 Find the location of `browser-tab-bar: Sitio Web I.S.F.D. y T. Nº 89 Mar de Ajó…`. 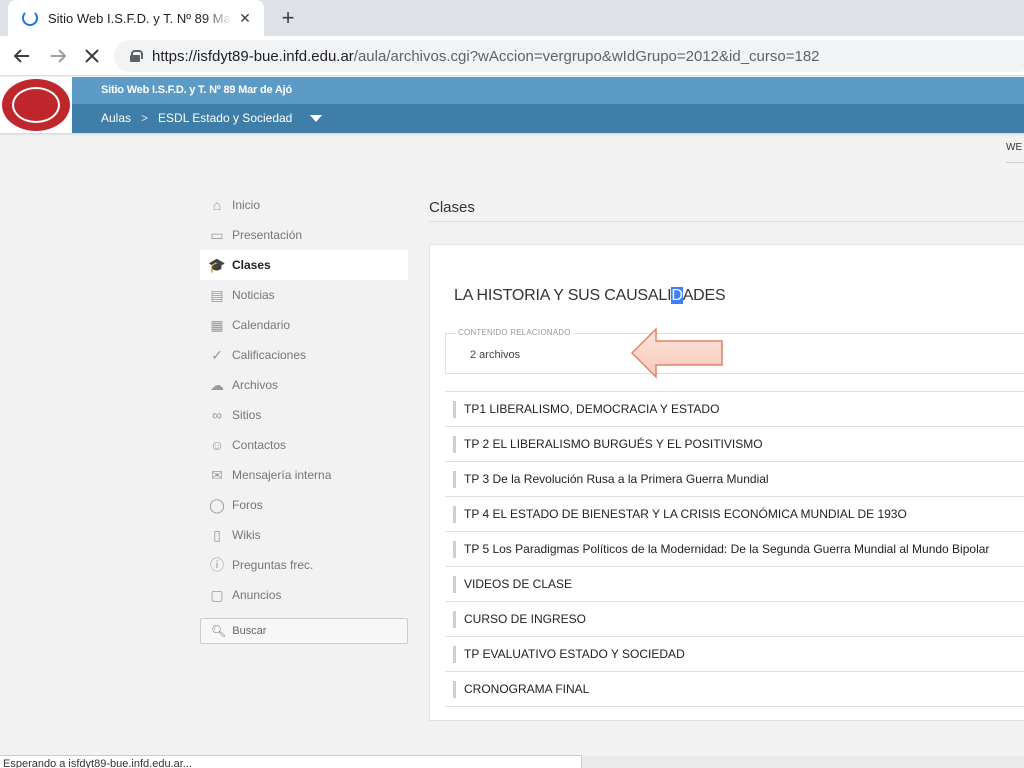

browser-tab-bar: Sitio Web I.S.F.D. y T. Nº 89 Mar de Ajó… is located at coordinates (512, 18).